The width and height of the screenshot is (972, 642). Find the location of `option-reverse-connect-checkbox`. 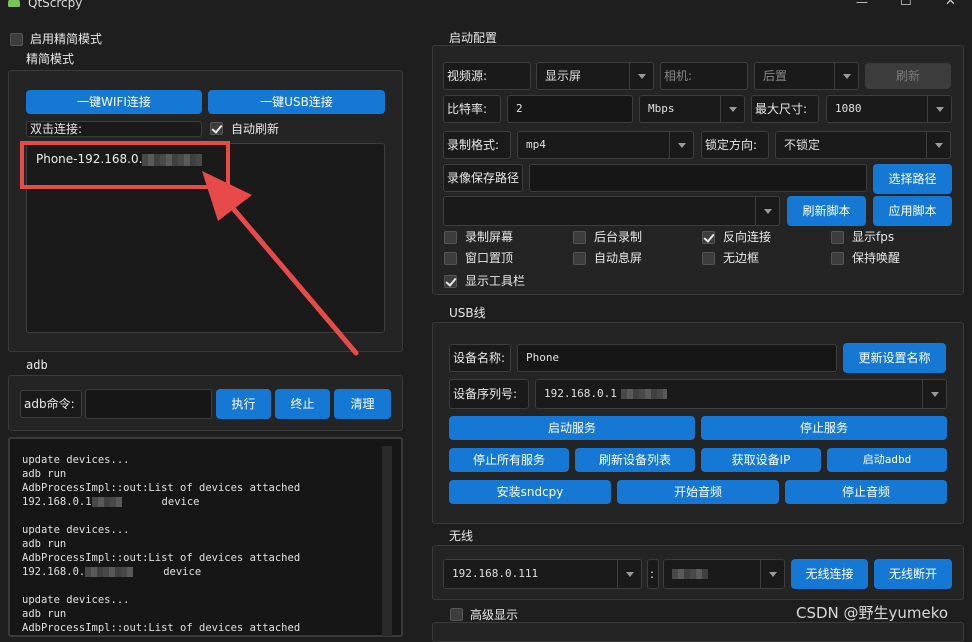

option-reverse-connect-checkbox is located at coordinates (708, 237).